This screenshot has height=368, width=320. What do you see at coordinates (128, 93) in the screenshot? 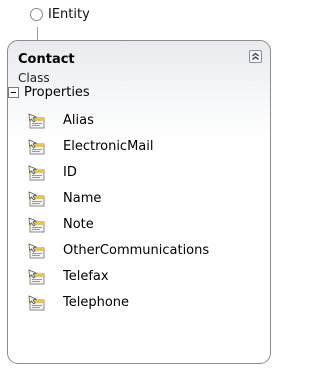
I see `compartment-header-properties: Properties` at bounding box center [128, 93].